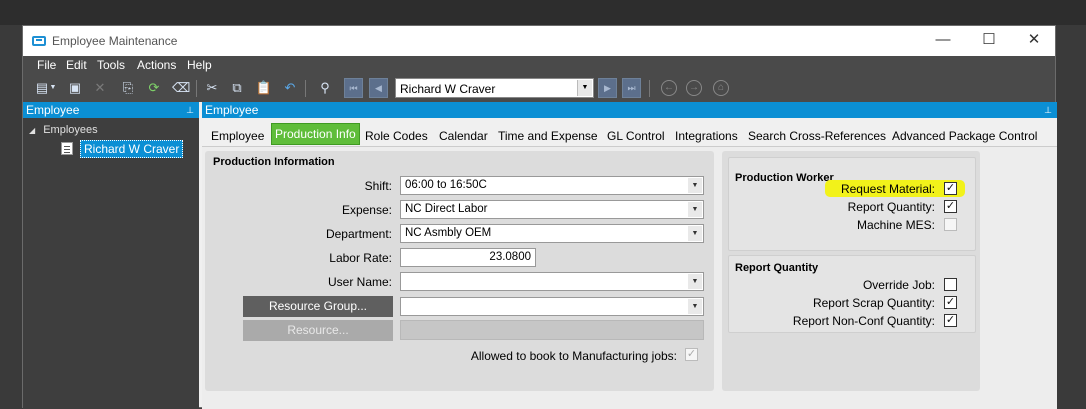 The height and width of the screenshot is (409, 1086). Describe the element at coordinates (1034, 41) in the screenshot. I see `close-button: ✕` at that location.